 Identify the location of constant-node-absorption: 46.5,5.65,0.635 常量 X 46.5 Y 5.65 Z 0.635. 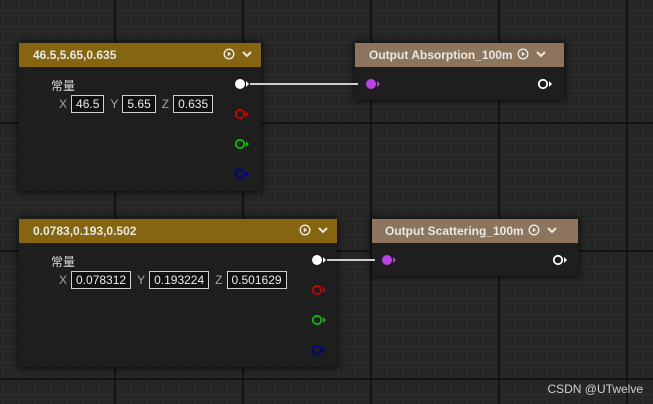
(140, 117).